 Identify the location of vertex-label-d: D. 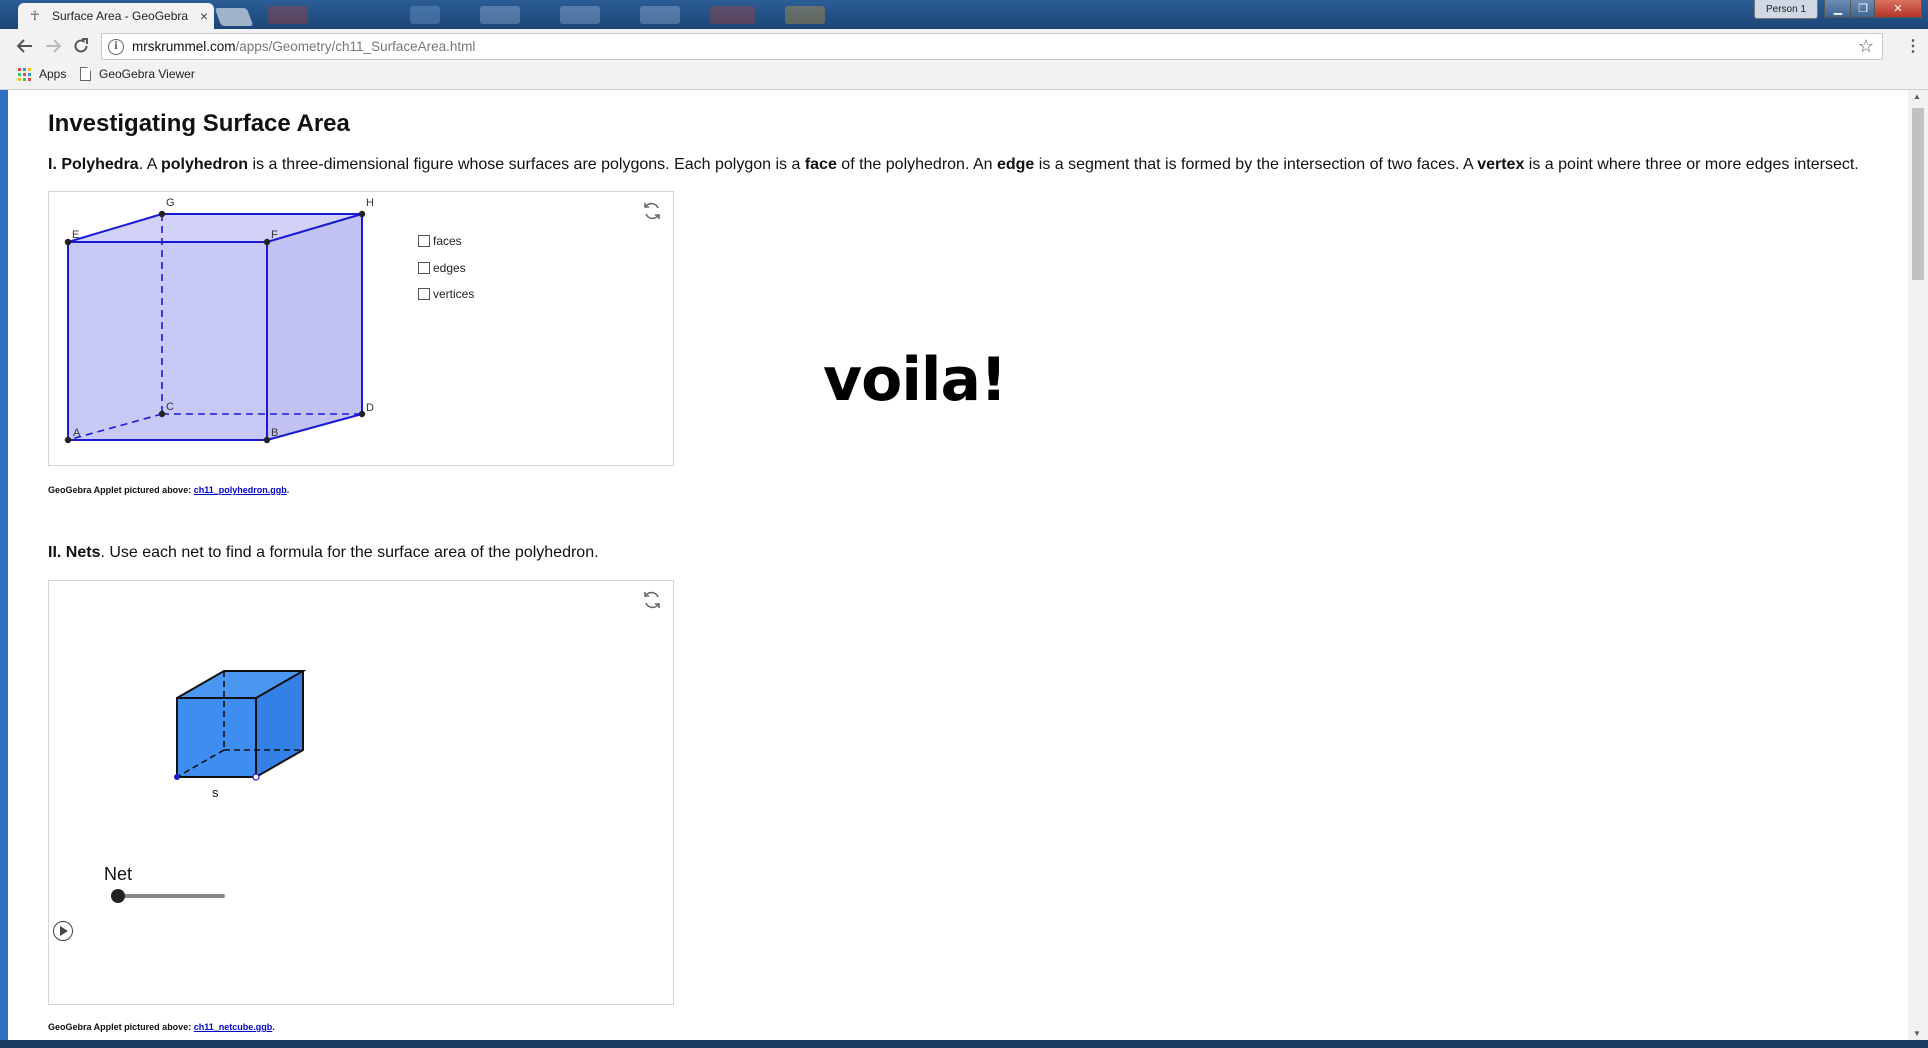
(370, 408).